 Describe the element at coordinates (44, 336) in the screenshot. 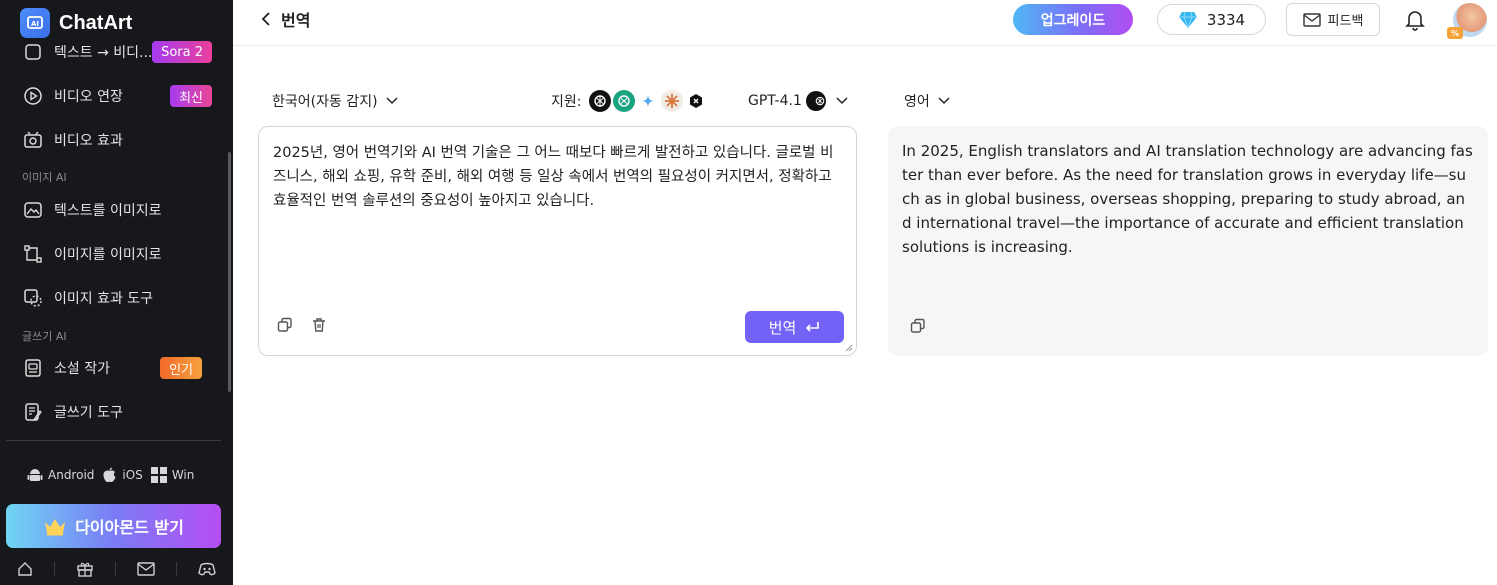

I see `section-writing-ai: 글쓰기 AI` at that location.